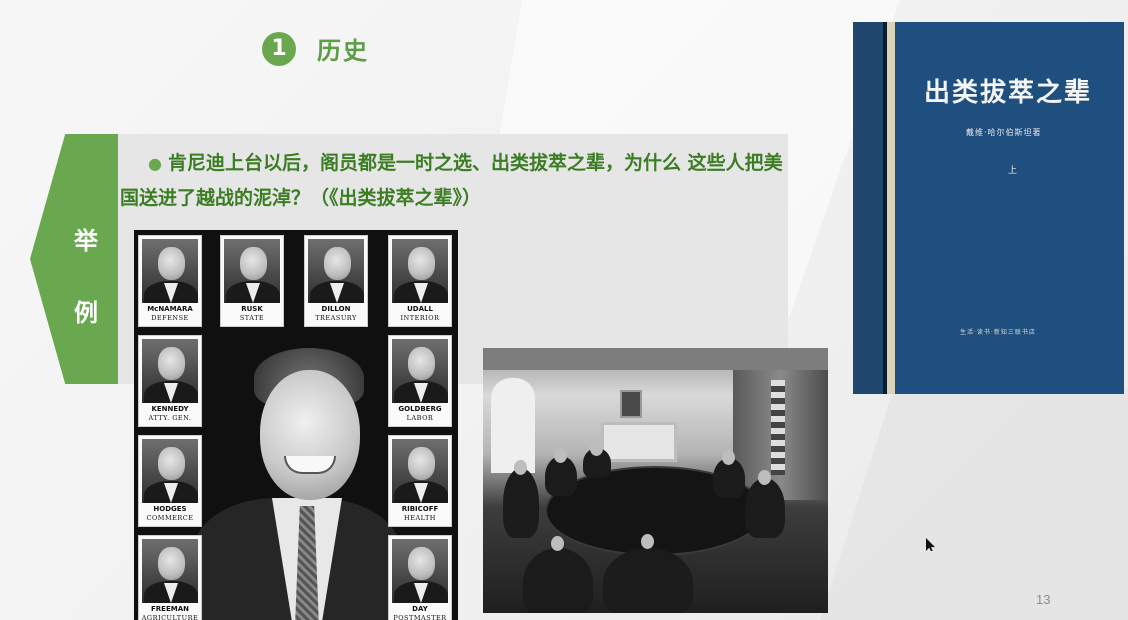 Image resolution: width=1128 pixels, height=620 pixels. I want to click on portrait-role: COMMERCE, so click(170, 518).